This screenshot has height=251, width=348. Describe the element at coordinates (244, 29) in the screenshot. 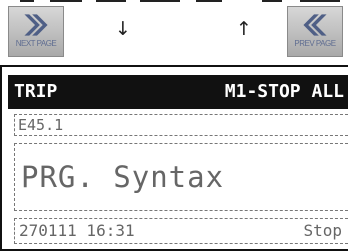

I see `arrow-up-icon: ↑` at that location.